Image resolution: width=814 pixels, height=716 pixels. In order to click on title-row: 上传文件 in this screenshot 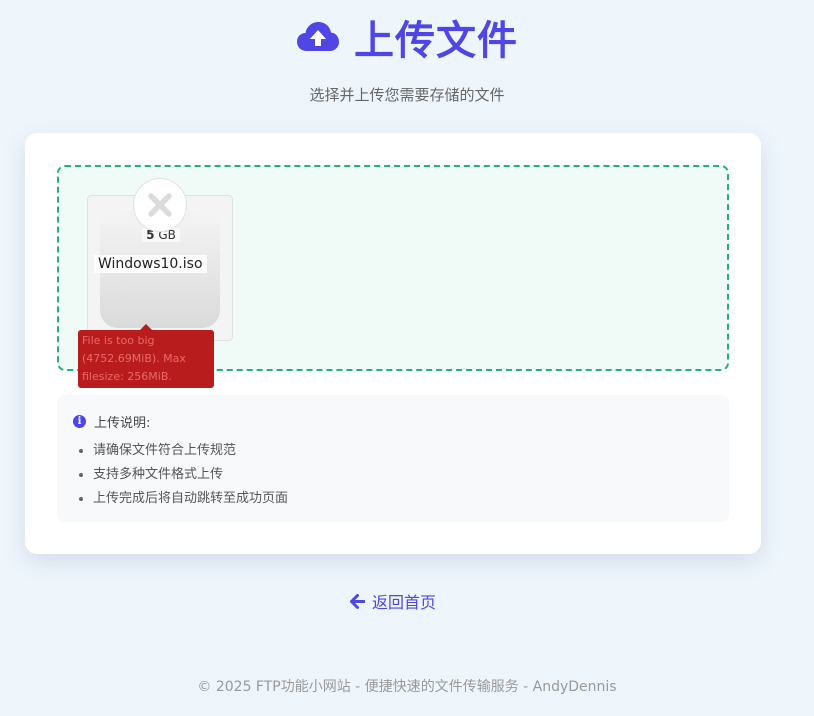, I will do `click(407, 37)`.